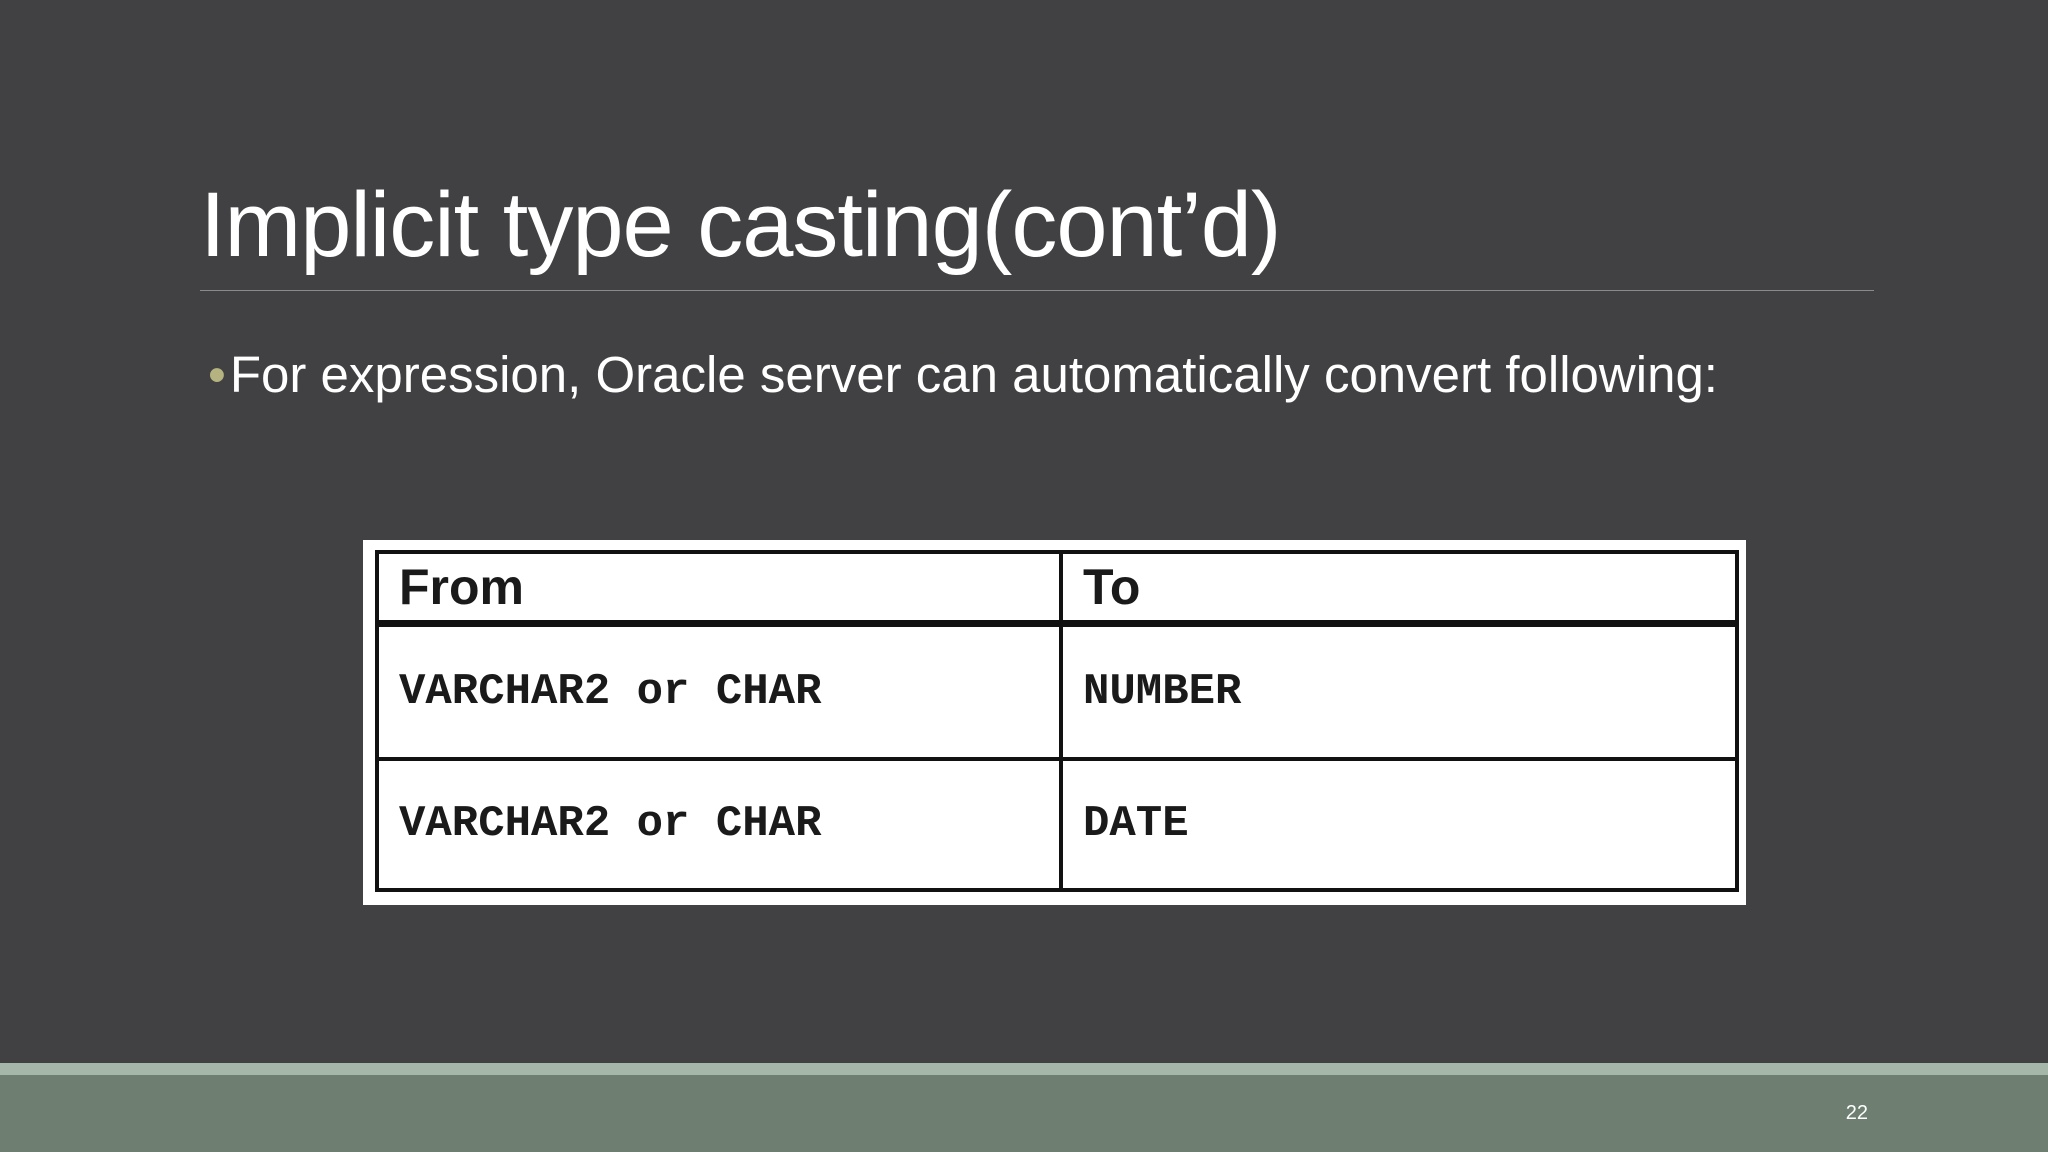  I want to click on to-cell: NUMBER, so click(1399, 691).